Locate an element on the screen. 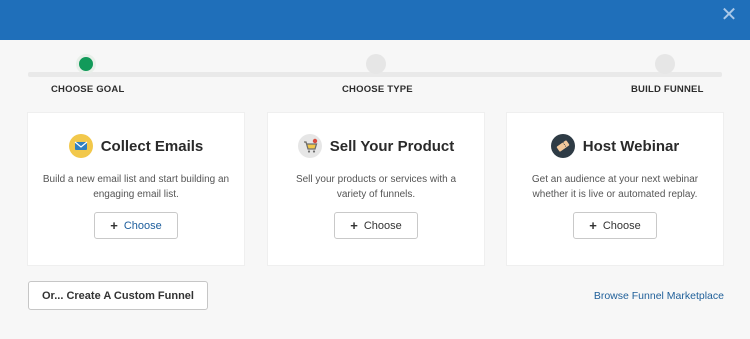 The height and width of the screenshot is (339, 750). create-custom-funnel-button: Or... Create A Custom Funnel is located at coordinates (118, 295).